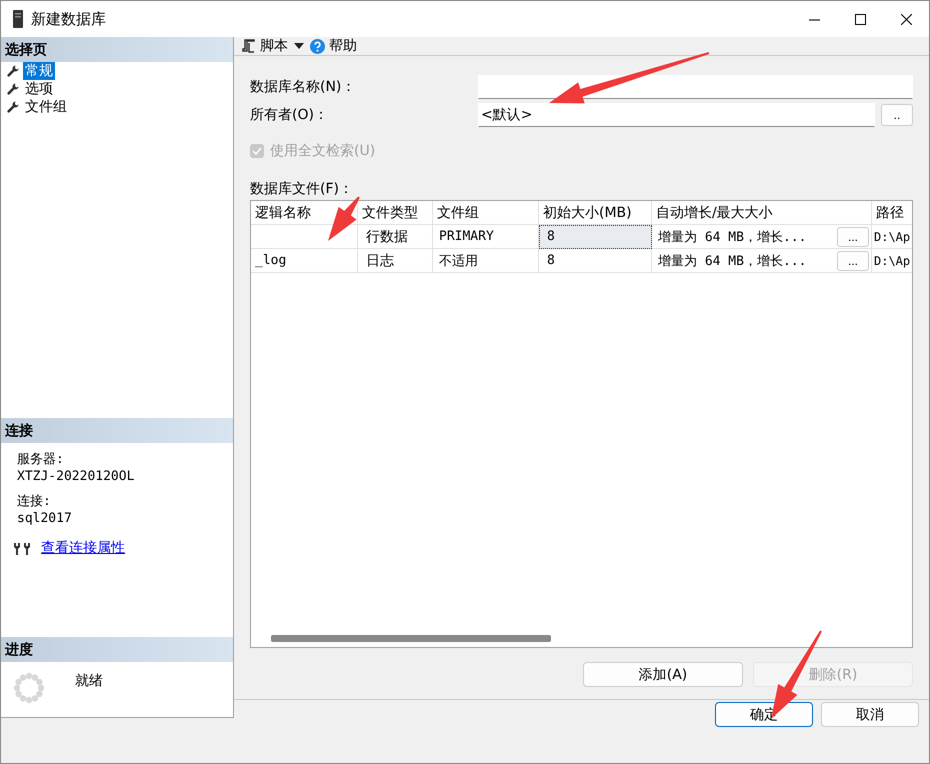 This screenshot has width=930, height=764. I want to click on column-header: 自动增长/最大大小, so click(762, 213).